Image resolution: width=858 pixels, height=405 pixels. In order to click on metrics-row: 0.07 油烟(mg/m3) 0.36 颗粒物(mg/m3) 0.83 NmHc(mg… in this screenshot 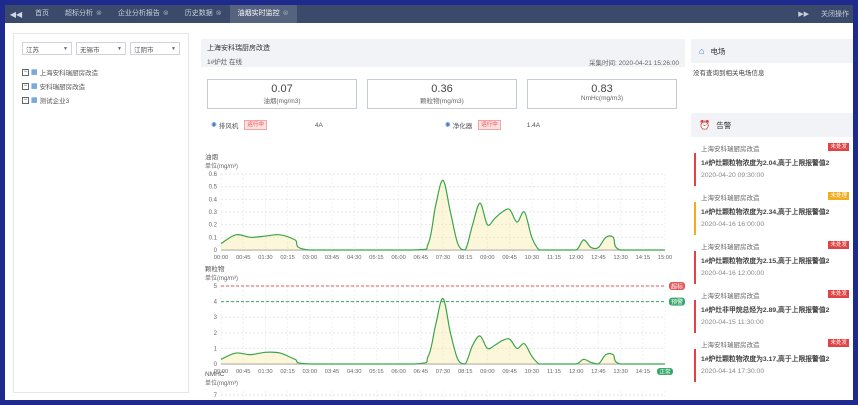, I will do `click(442, 94)`.